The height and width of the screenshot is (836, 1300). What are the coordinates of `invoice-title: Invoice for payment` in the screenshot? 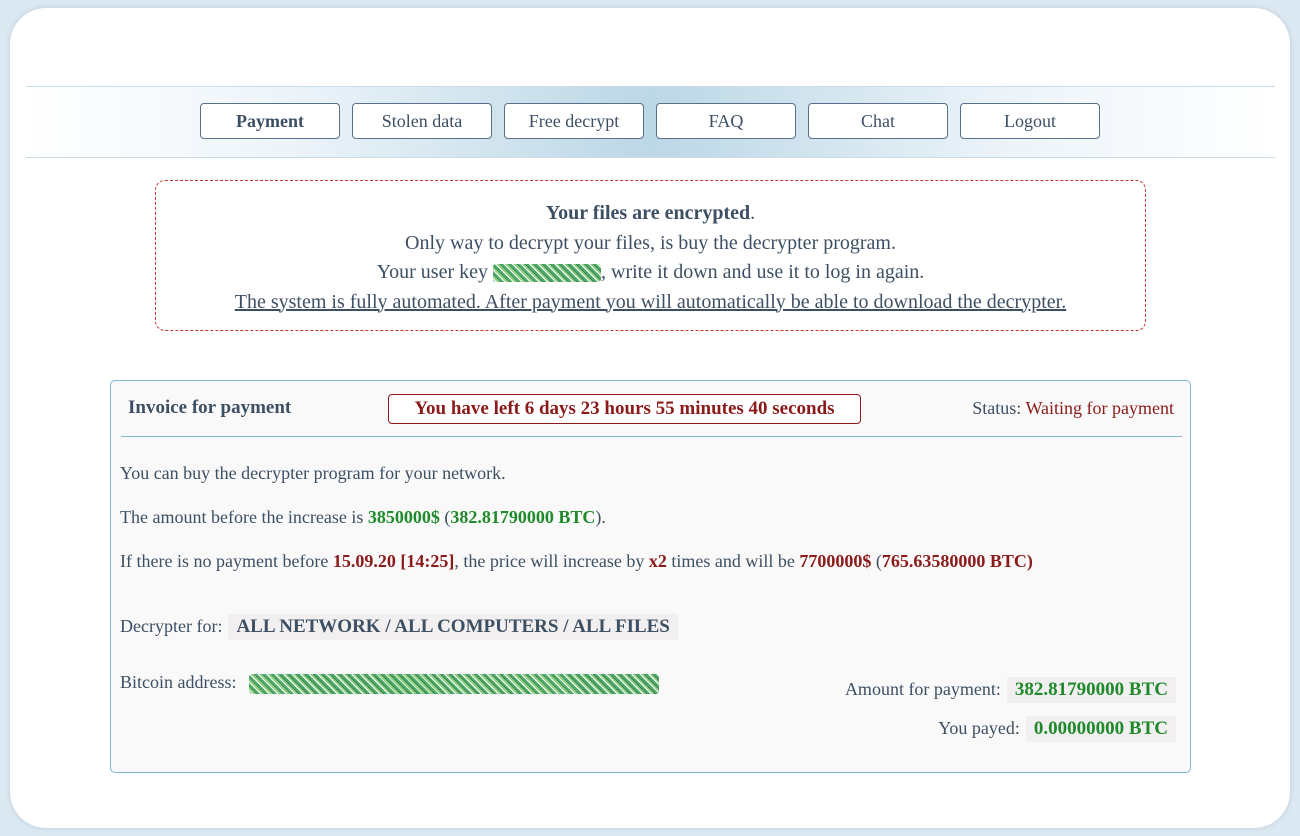 It's located at (210, 407).